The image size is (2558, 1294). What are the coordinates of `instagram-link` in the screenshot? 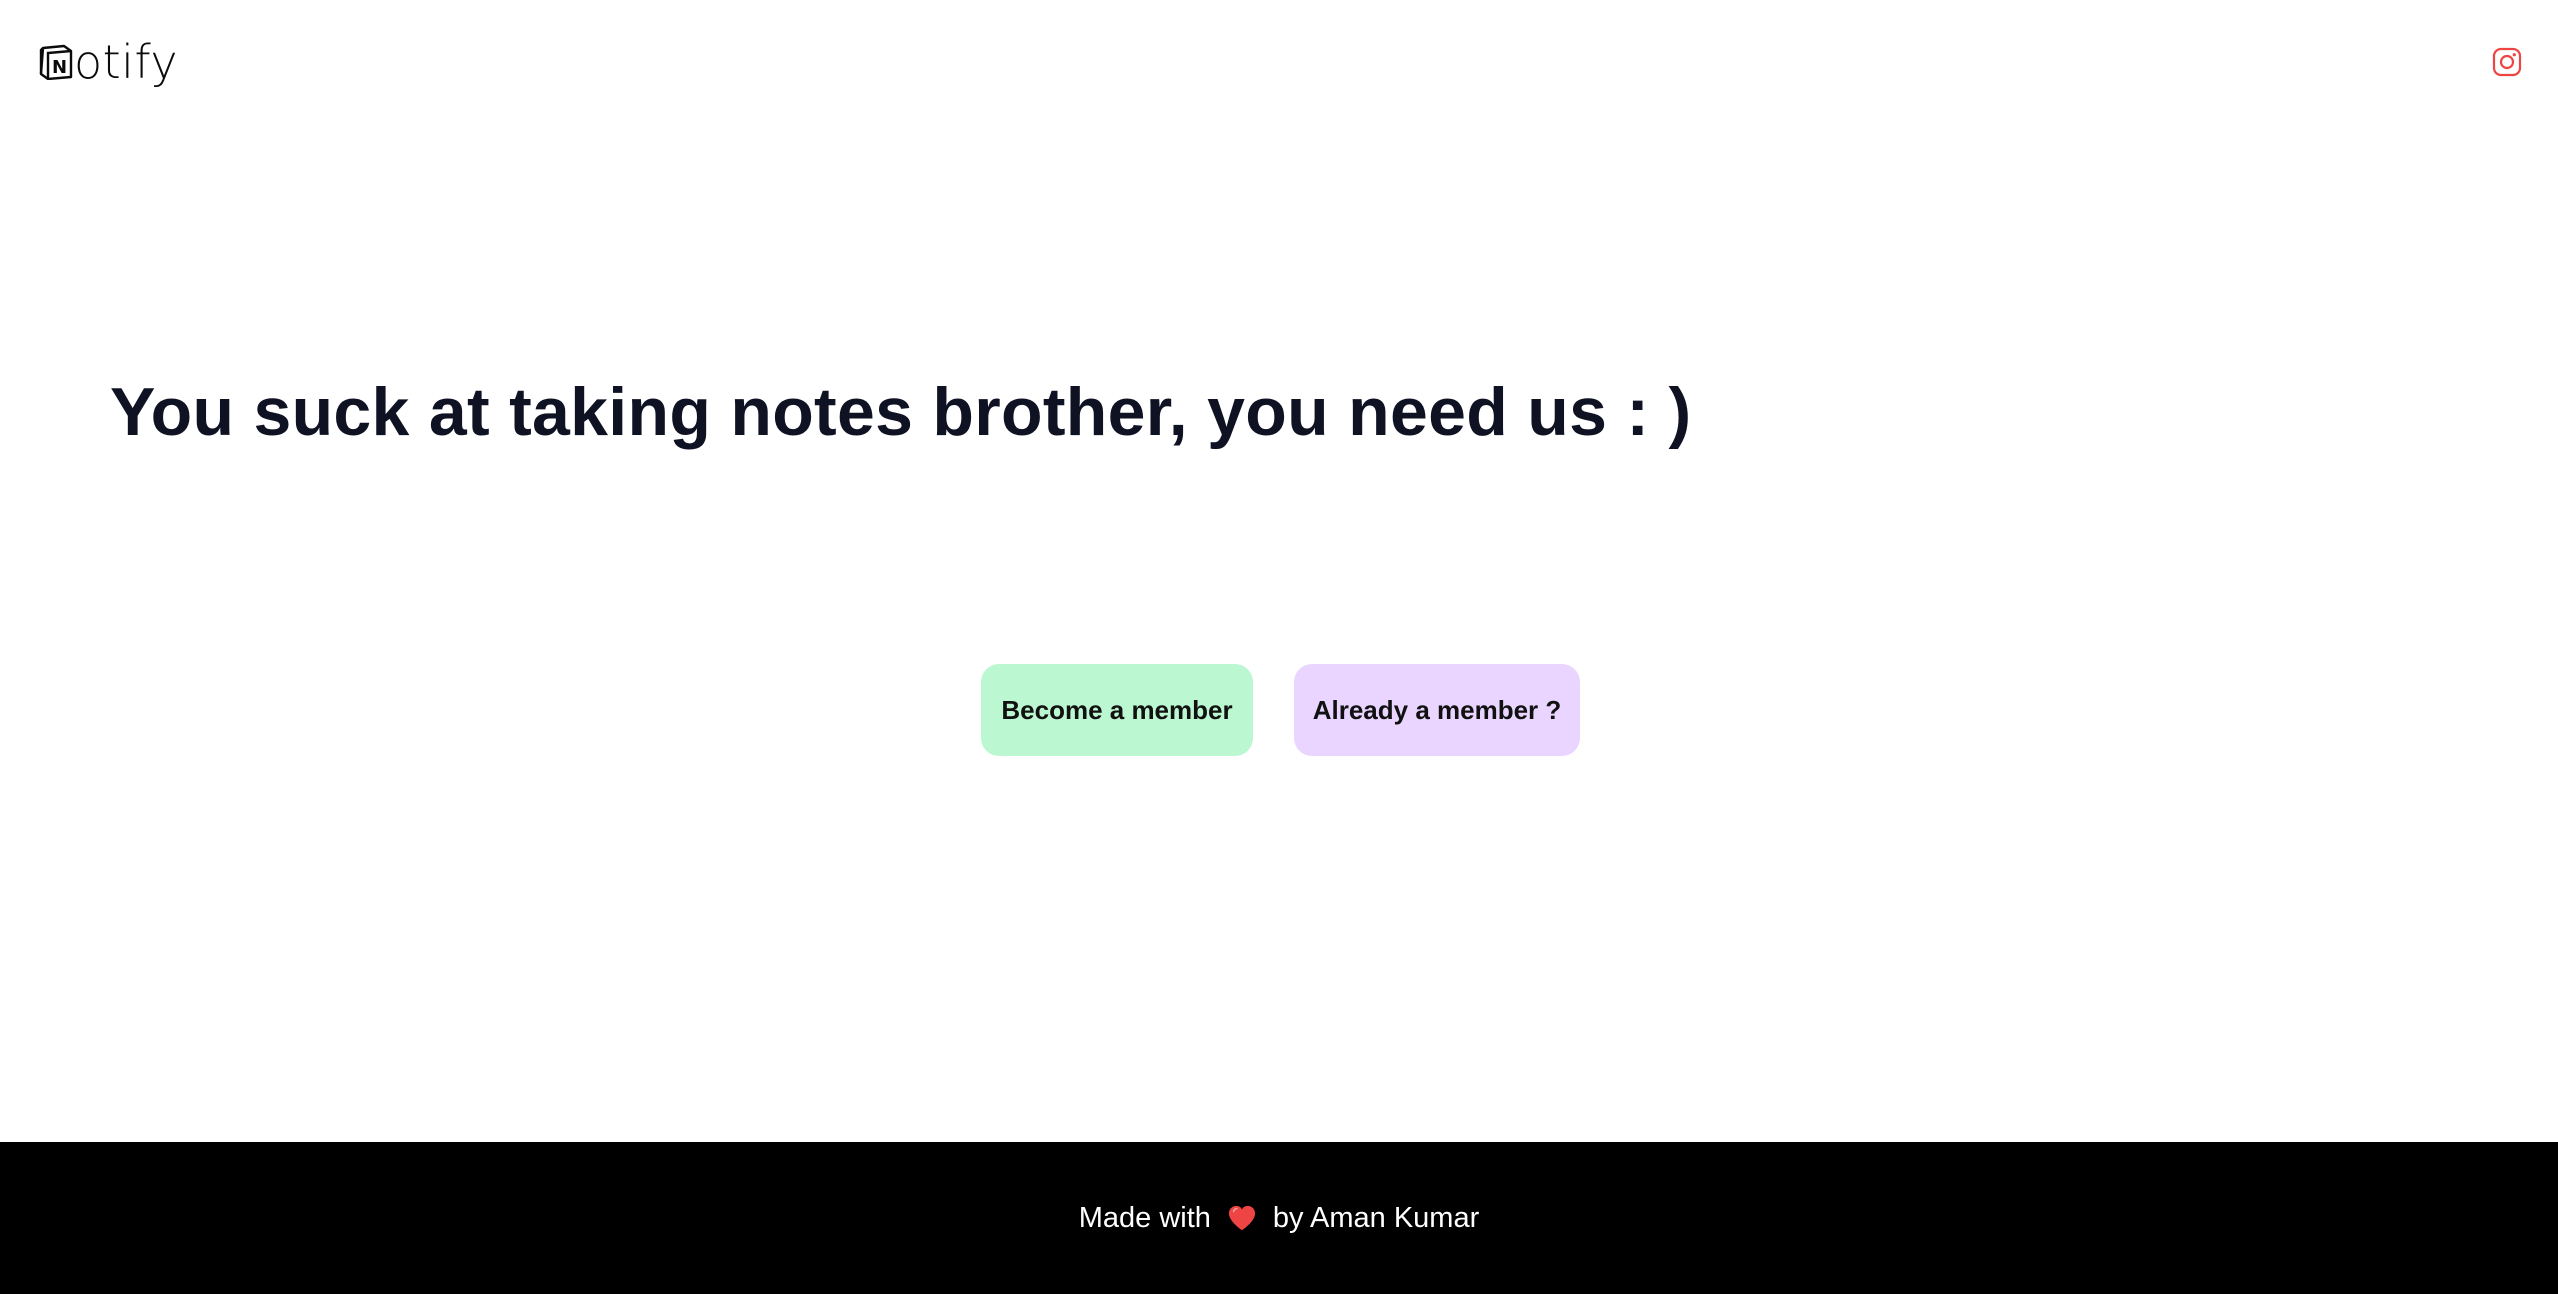 It's located at (2507, 62).